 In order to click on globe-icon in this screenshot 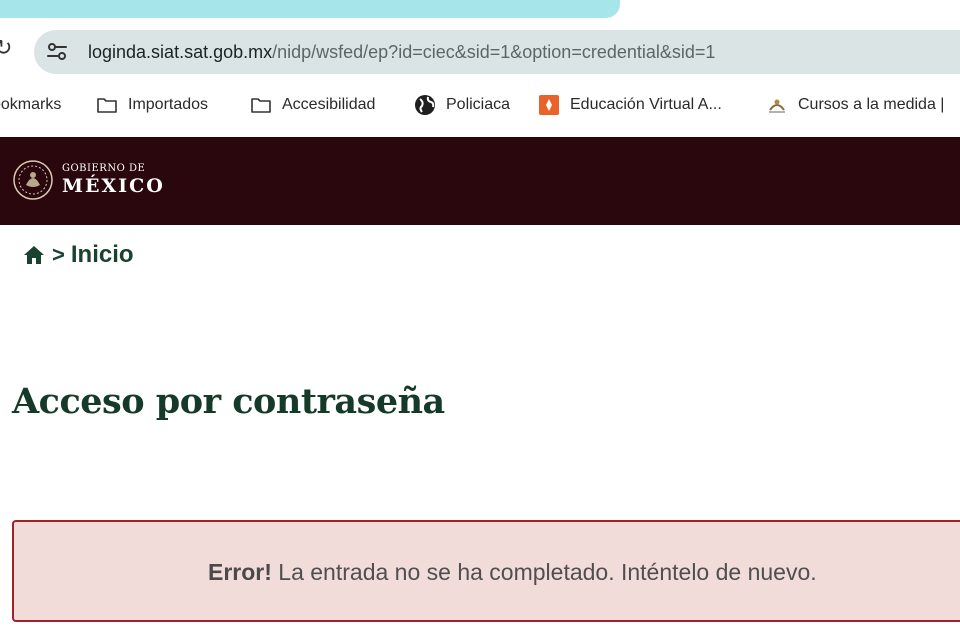, I will do `click(425, 105)`.